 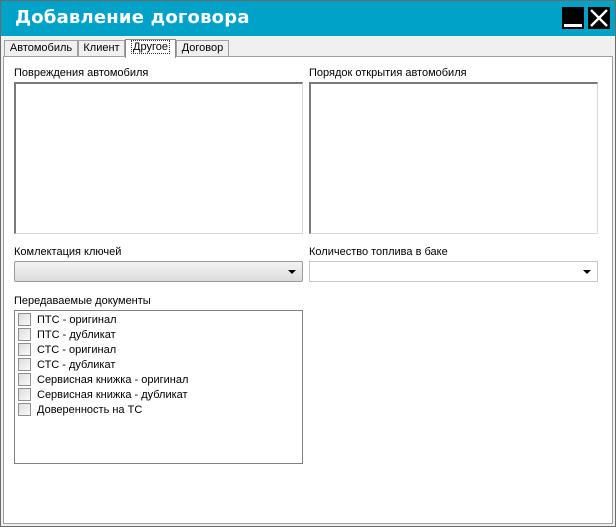 What do you see at coordinates (77, 349) in the screenshot?
I see `doc-label: СТС - оригинал` at bounding box center [77, 349].